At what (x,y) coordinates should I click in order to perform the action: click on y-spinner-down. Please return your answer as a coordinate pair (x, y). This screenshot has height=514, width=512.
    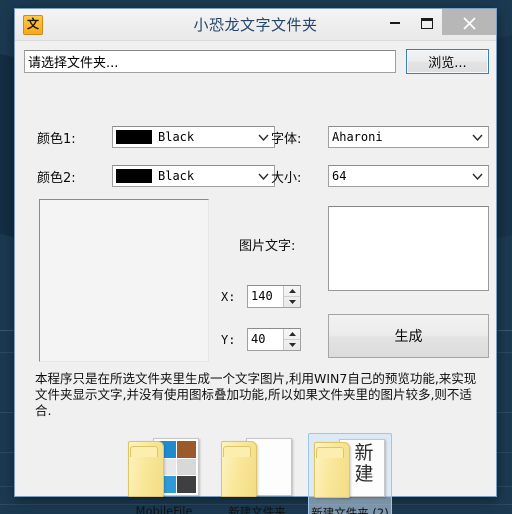
    Looking at the image, I should click on (292, 345).